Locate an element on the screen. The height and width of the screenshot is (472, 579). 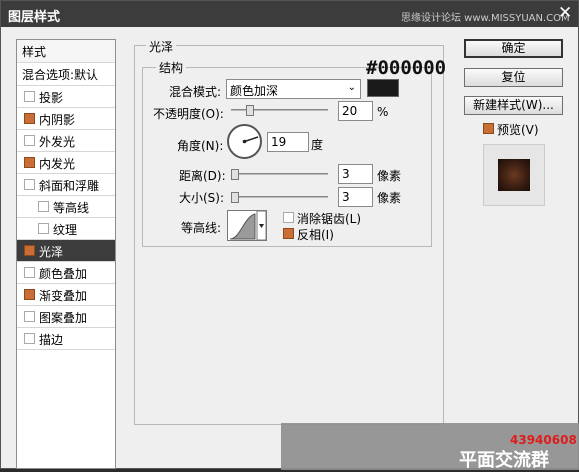
size-slider-thumb is located at coordinates (235, 197).